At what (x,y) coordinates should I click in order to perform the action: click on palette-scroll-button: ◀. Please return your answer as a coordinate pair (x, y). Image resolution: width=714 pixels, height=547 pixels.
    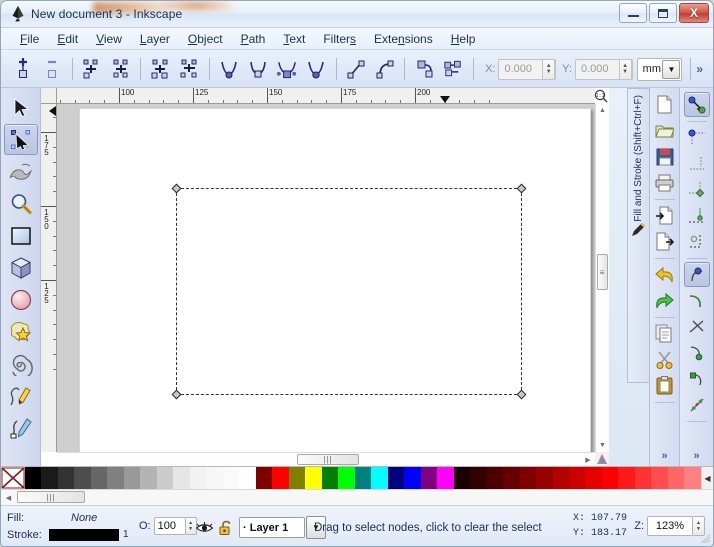
    Looking at the image, I should click on (707, 478).